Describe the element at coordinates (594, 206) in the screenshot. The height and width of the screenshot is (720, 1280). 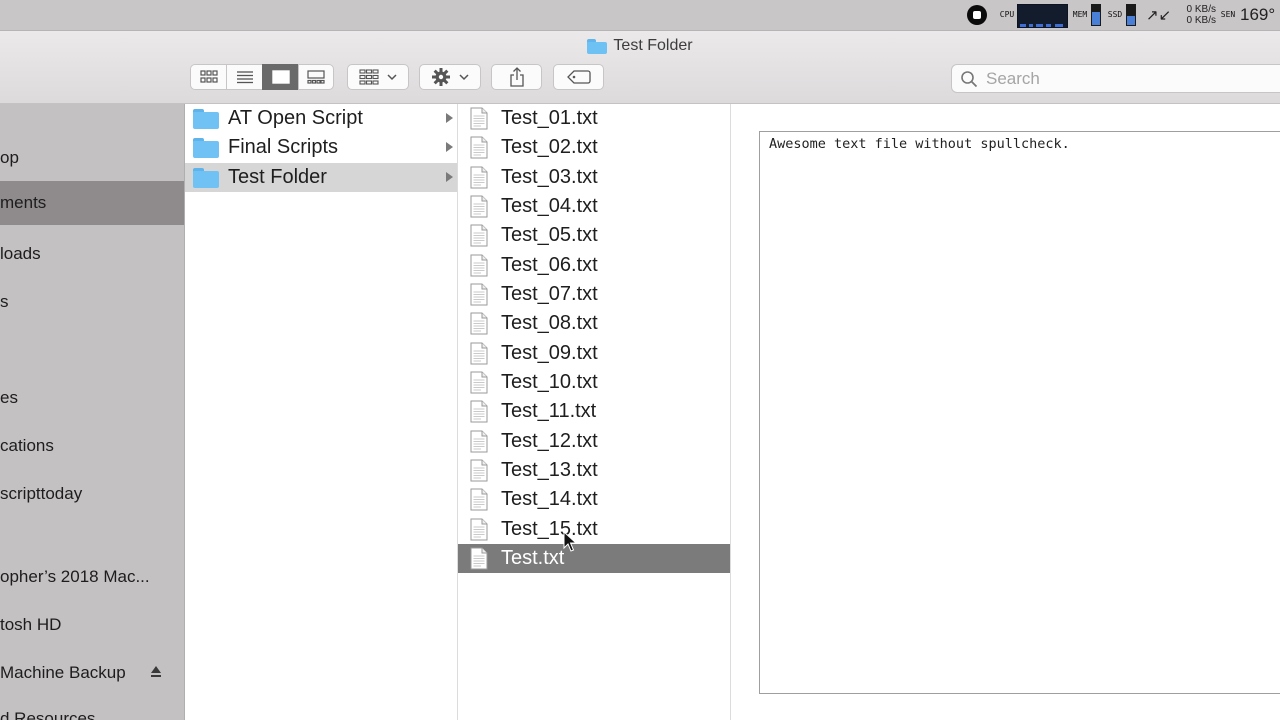
I see `file-row: Test_04.txt` at that location.